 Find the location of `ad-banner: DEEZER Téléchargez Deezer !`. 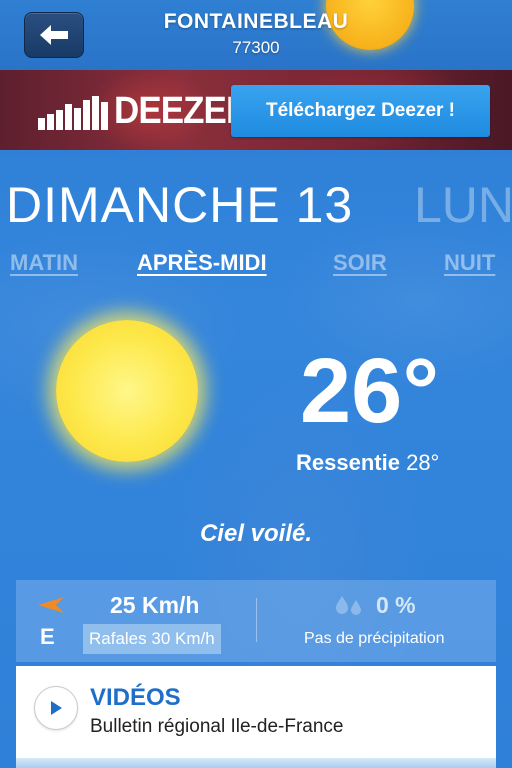

ad-banner: DEEZER Téléchargez Deezer ! is located at coordinates (256, 110).